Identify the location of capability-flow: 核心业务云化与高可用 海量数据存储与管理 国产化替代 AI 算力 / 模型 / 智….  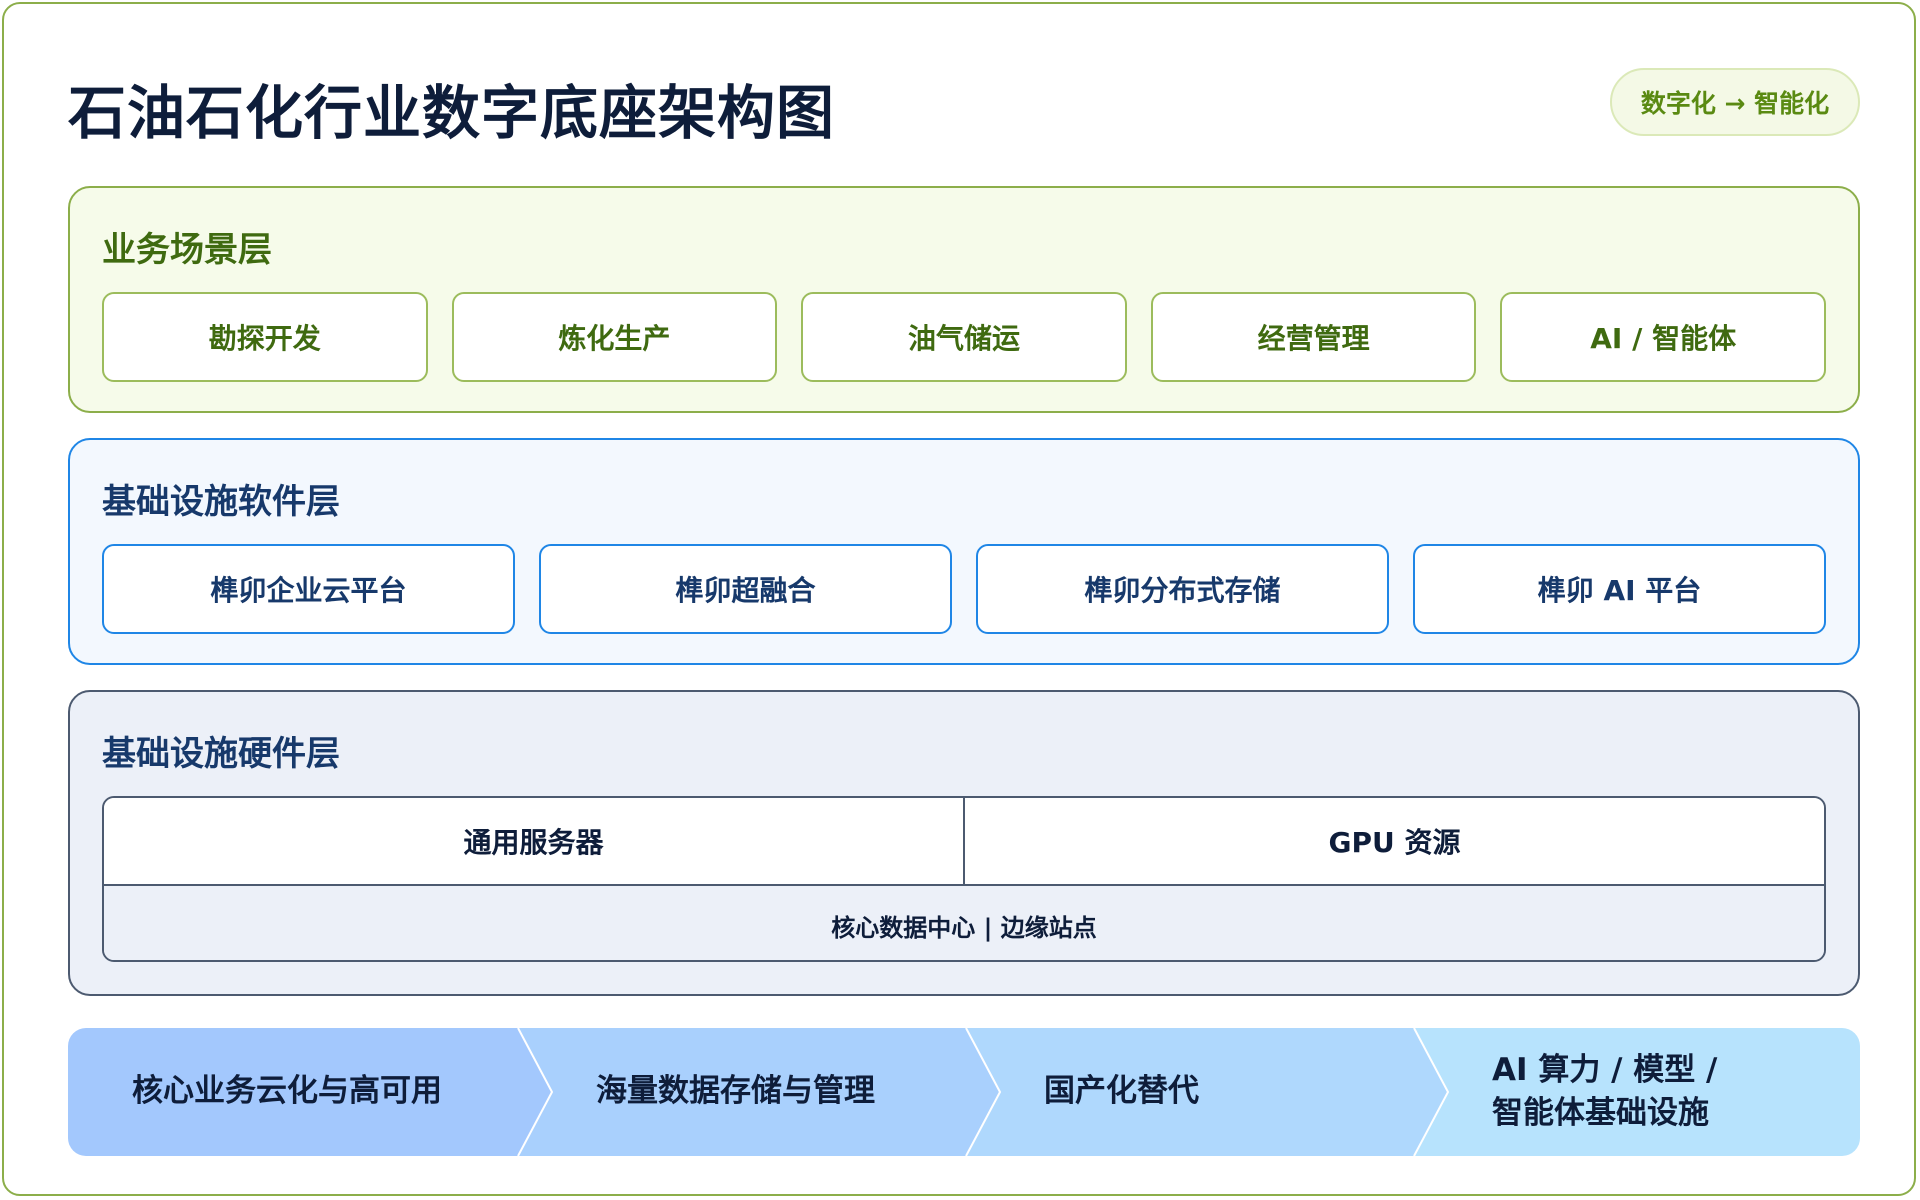
(964, 1092).